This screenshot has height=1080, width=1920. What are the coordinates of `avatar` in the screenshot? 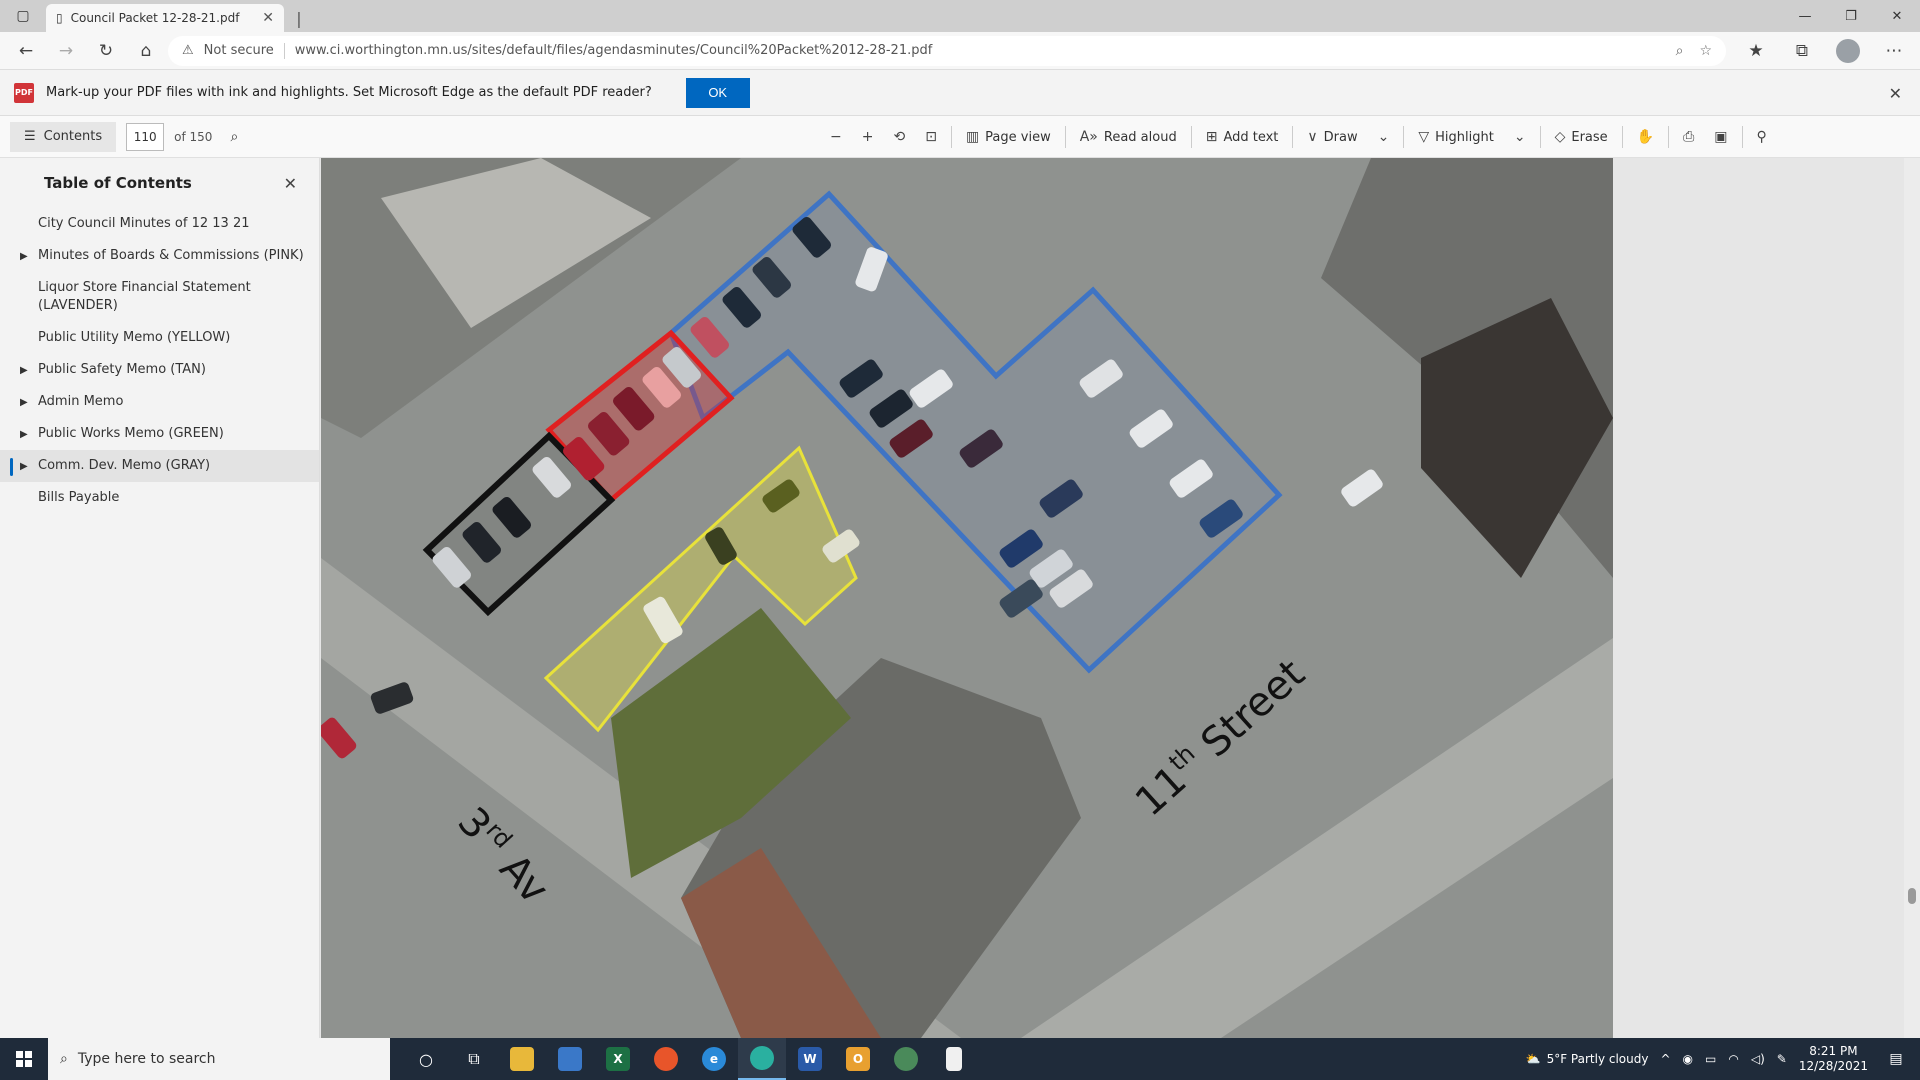 It's located at (1848, 50).